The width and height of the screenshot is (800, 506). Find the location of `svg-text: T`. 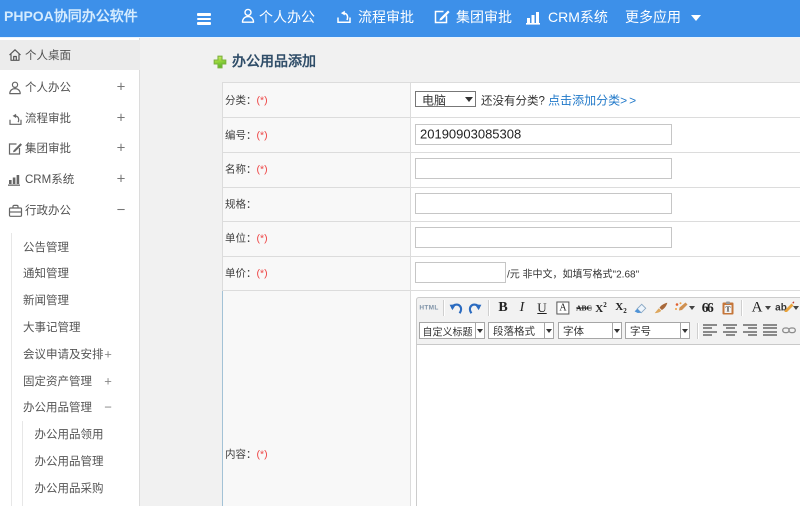

svg-text: T is located at coordinates (727, 309).